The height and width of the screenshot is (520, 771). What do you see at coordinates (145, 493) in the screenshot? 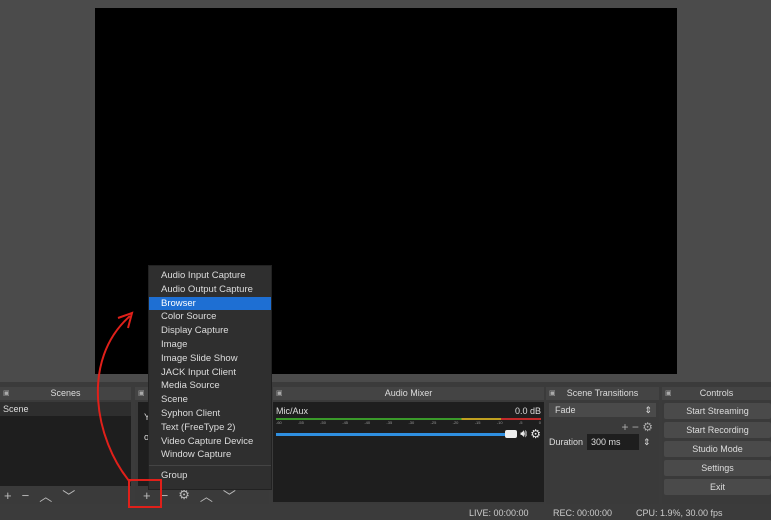
I see `annotation-highlight-box` at bounding box center [145, 493].